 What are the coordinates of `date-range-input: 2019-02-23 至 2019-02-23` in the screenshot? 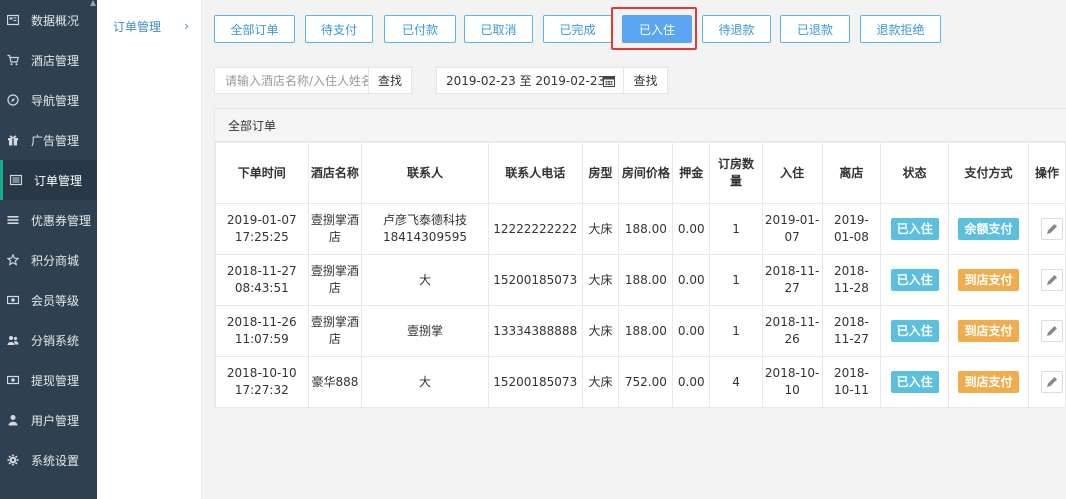 It's located at (530, 80).